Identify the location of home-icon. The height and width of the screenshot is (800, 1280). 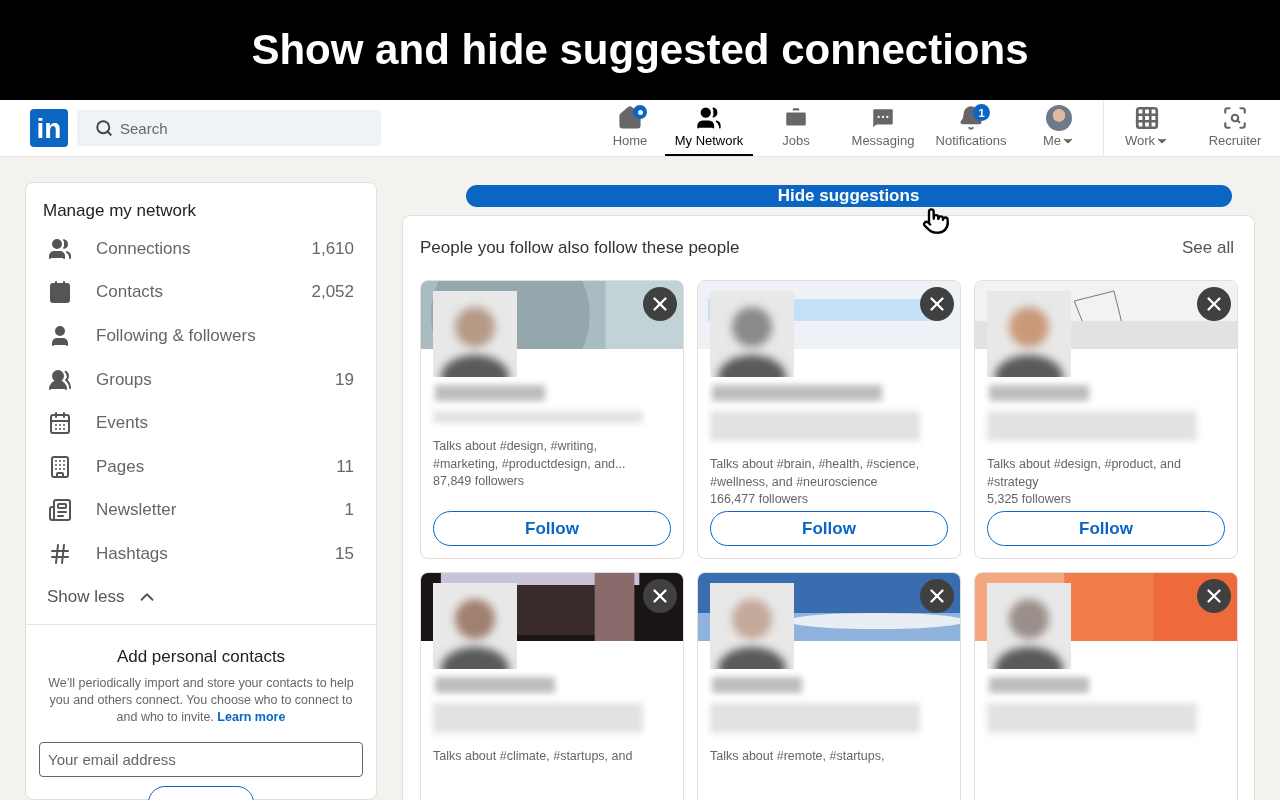
(630, 118).